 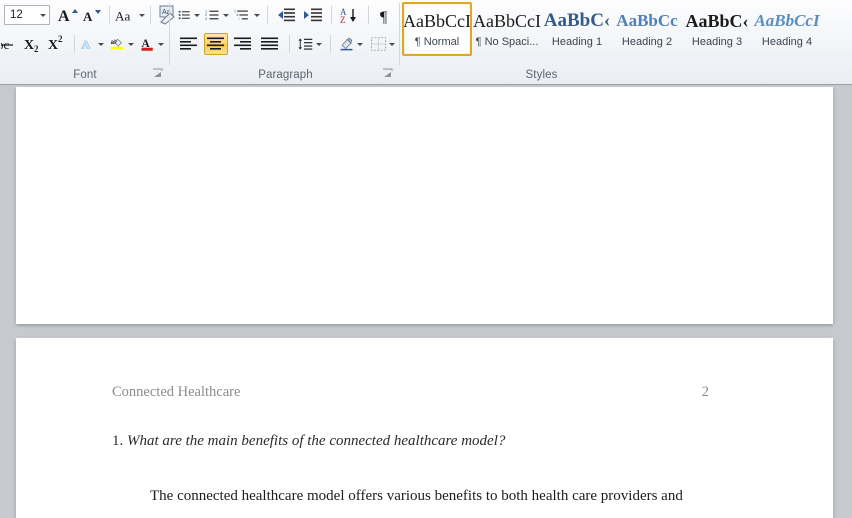 I want to click on decrease-indent-button, so click(x=286, y=15).